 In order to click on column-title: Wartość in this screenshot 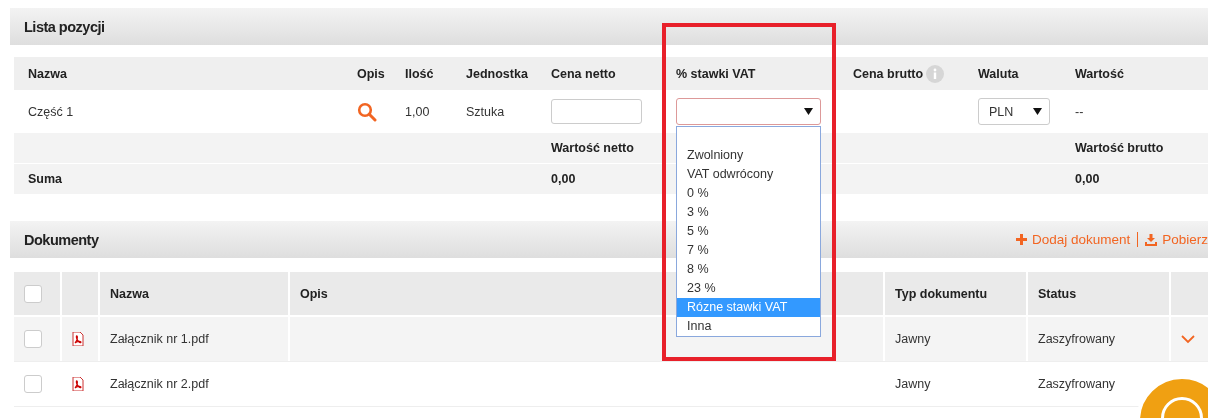, I will do `click(1099, 73)`.